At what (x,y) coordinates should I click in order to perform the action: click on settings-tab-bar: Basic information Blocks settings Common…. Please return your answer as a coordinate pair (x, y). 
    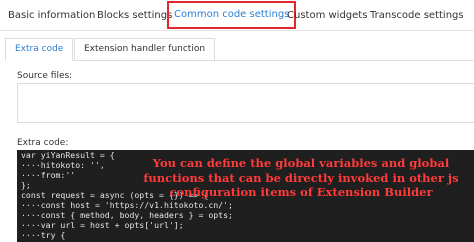
    Looking at the image, I should click on (237, 15).